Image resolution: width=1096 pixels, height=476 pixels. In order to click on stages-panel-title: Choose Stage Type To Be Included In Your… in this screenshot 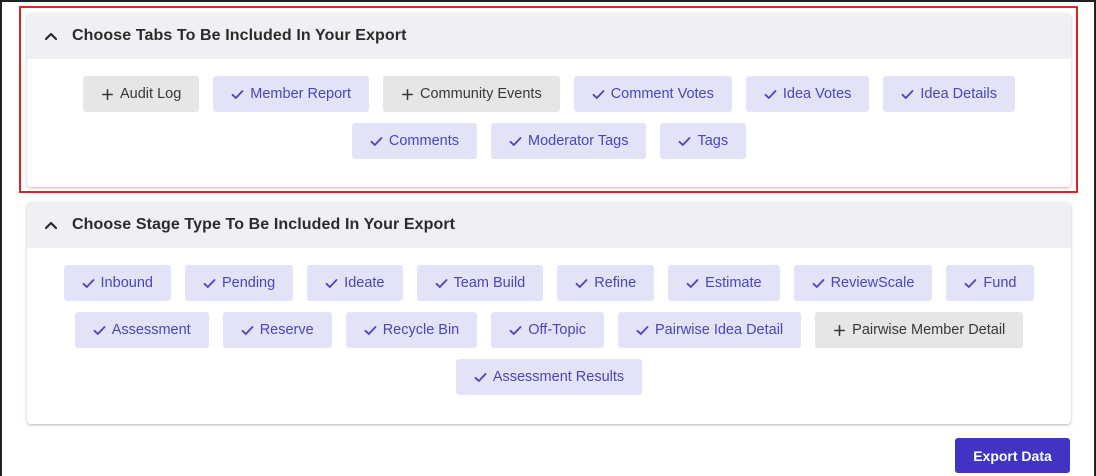, I will do `click(264, 224)`.